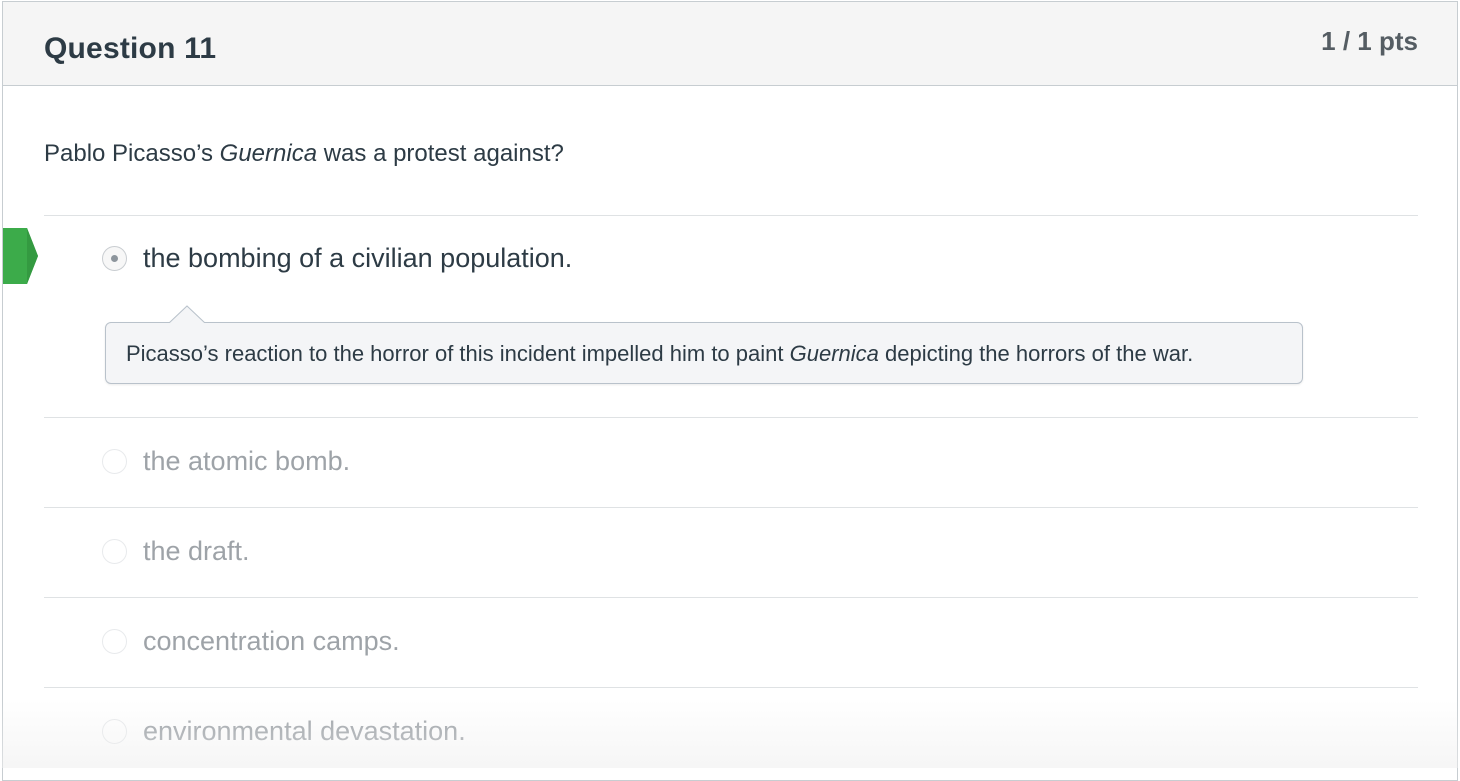 Image resolution: width=1460 pixels, height=781 pixels. I want to click on answer-label: environmental devastation., so click(304, 731).